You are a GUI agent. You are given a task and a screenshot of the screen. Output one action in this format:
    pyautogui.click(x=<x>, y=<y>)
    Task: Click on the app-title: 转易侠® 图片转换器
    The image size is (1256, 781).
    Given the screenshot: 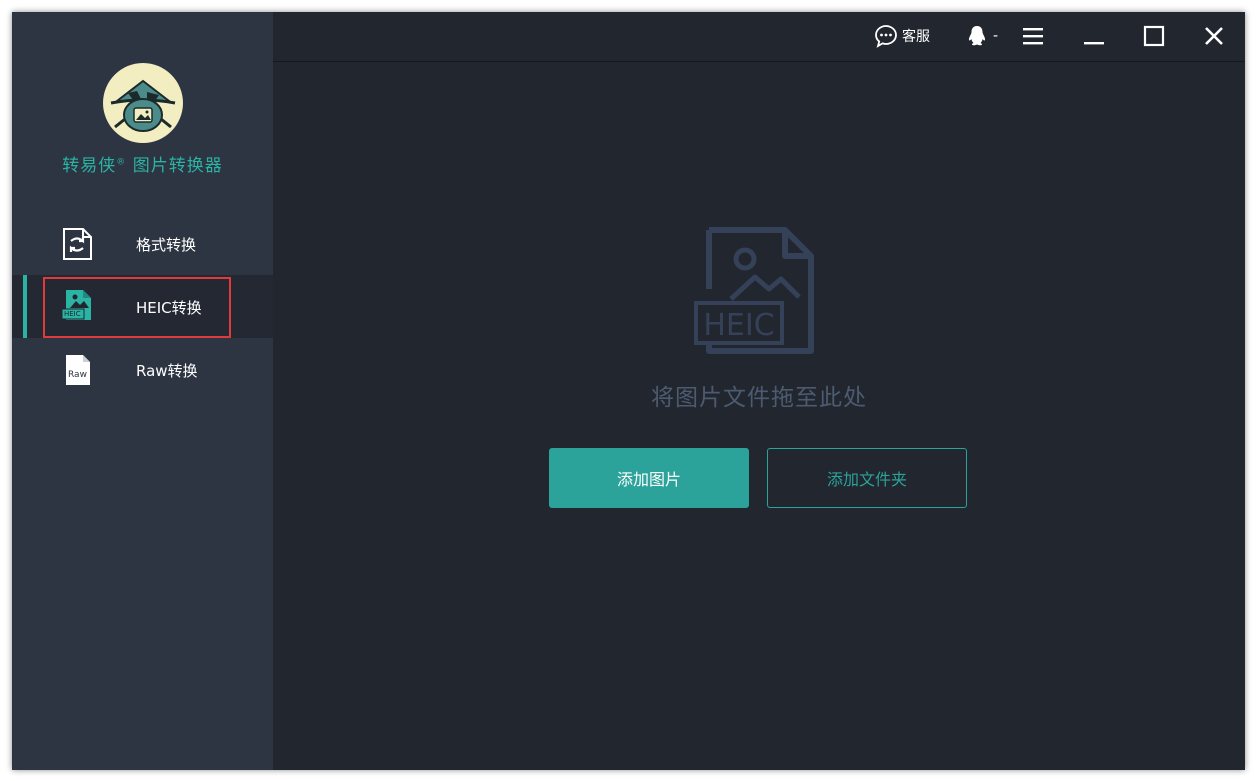 What is the action you would take?
    pyautogui.click(x=142, y=163)
    